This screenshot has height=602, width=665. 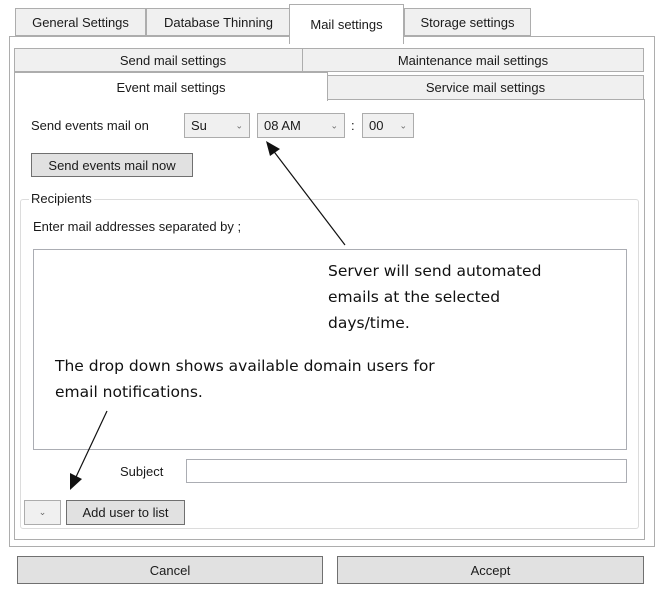 I want to click on arrow-to-time-selectors, so click(x=306, y=193).